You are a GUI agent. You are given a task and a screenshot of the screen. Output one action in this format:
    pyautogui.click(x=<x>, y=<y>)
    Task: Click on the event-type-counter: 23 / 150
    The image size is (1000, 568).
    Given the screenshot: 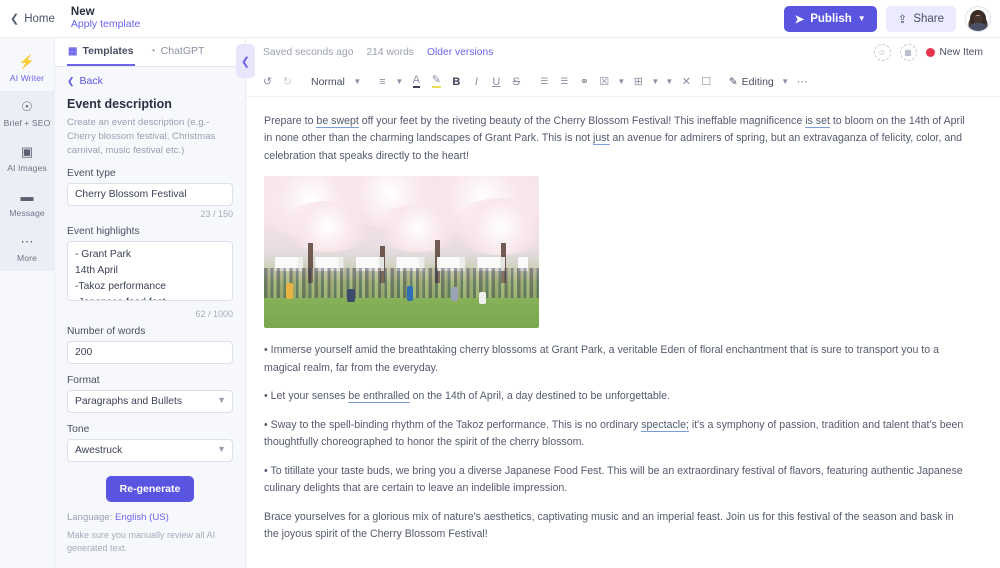 What is the action you would take?
    pyautogui.click(x=216, y=213)
    